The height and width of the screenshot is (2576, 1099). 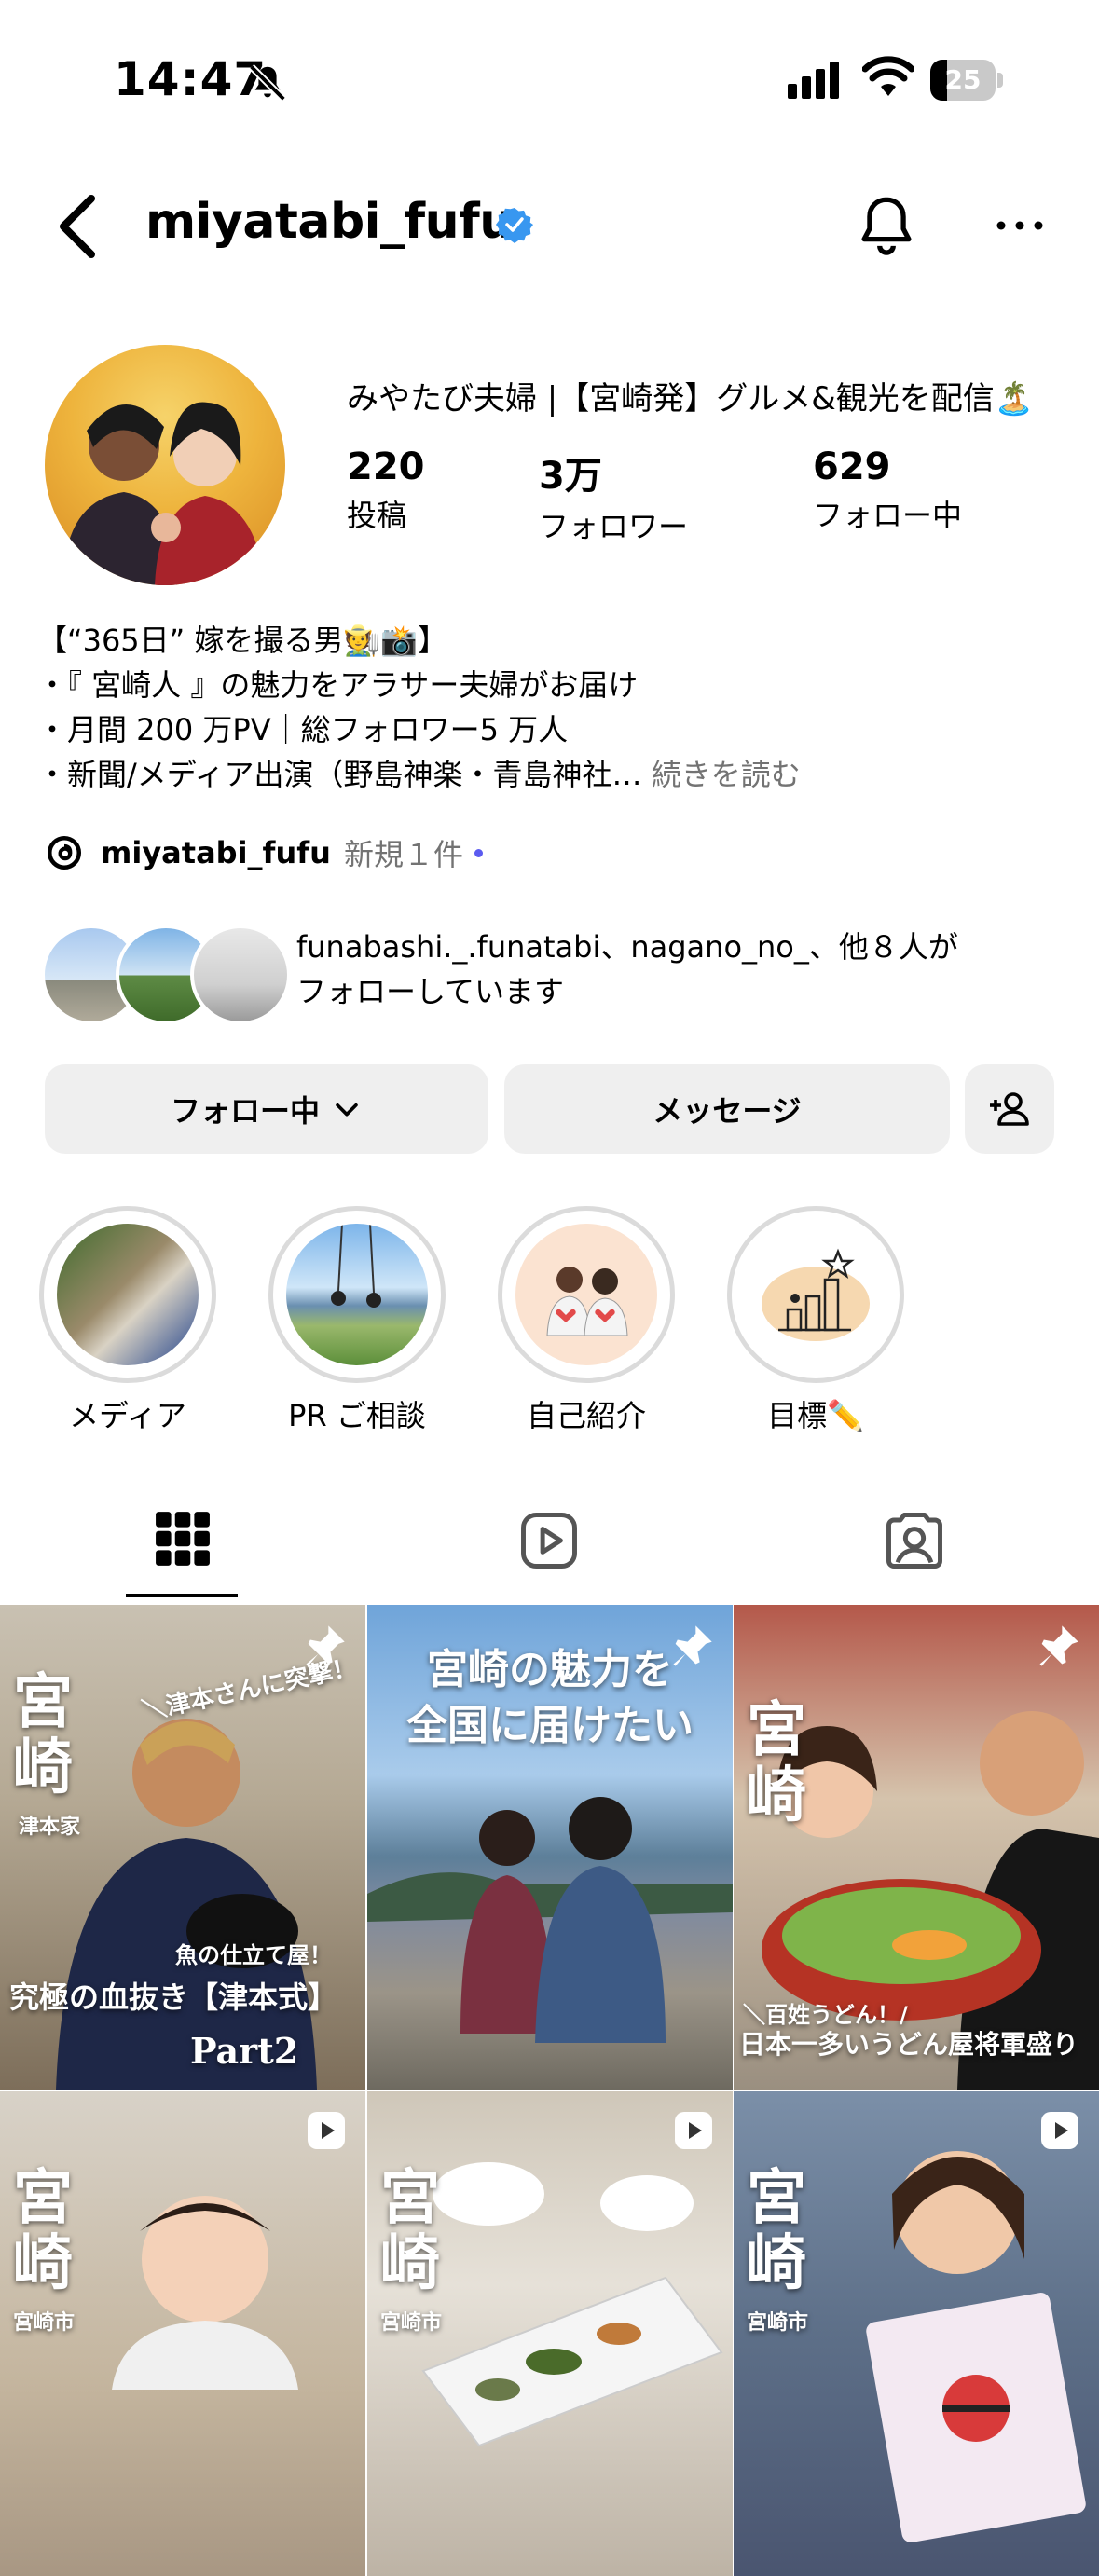 I want to click on tile-caption: 魚の仕立て屋！, so click(x=253, y=1954).